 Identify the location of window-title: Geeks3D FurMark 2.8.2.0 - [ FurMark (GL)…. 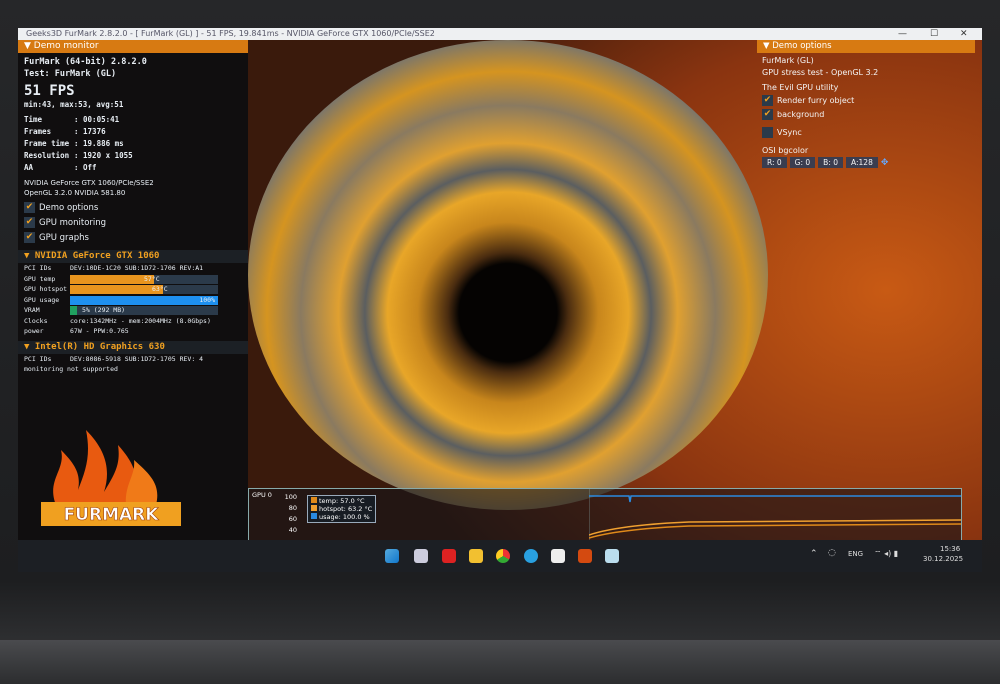
(230, 33).